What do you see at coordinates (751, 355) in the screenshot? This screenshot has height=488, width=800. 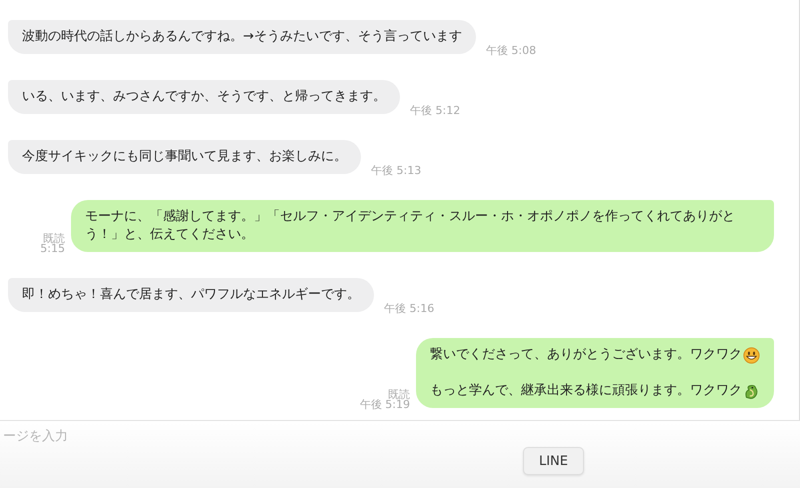 I see `smiley-icon` at bounding box center [751, 355].